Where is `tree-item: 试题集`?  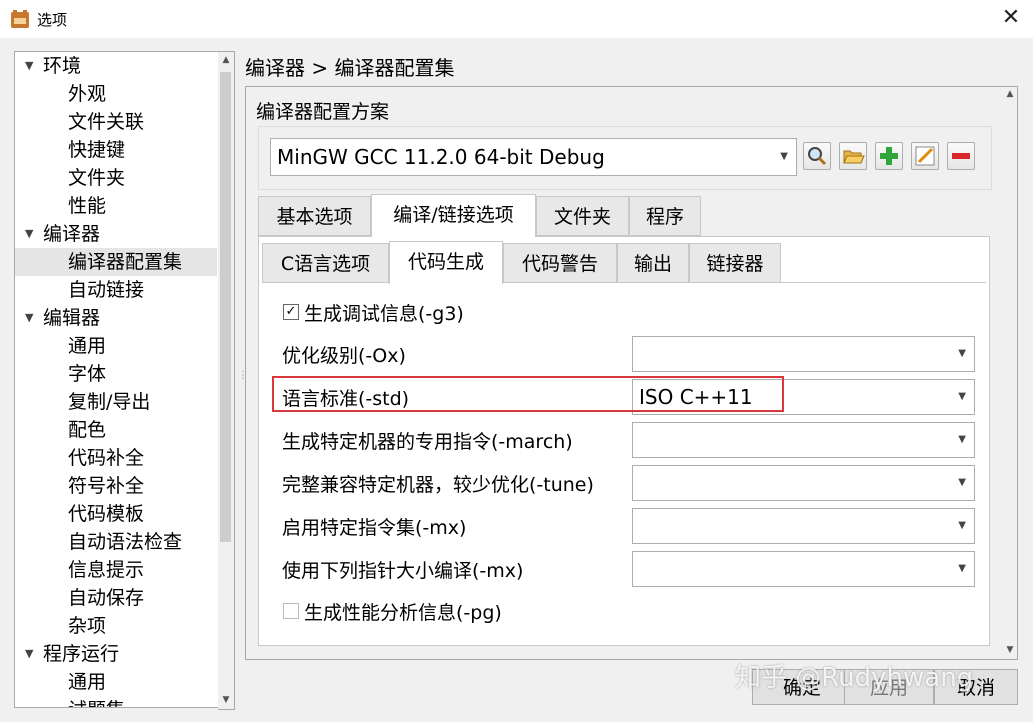 tree-item: 试题集 is located at coordinates (116, 701).